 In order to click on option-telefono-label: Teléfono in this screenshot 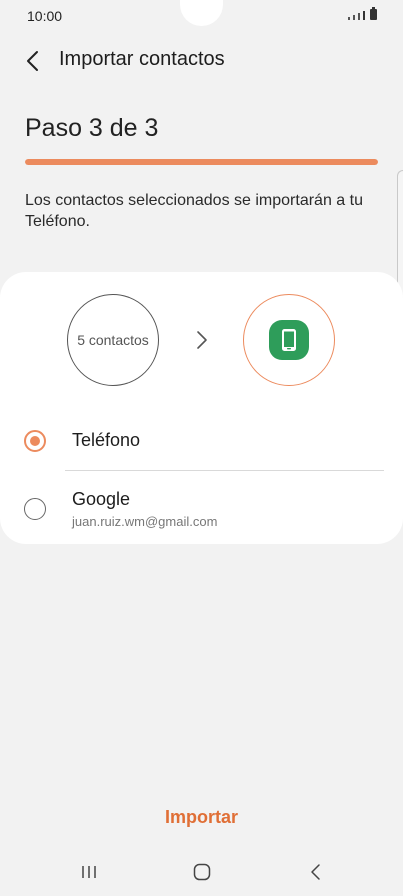, I will do `click(106, 440)`.